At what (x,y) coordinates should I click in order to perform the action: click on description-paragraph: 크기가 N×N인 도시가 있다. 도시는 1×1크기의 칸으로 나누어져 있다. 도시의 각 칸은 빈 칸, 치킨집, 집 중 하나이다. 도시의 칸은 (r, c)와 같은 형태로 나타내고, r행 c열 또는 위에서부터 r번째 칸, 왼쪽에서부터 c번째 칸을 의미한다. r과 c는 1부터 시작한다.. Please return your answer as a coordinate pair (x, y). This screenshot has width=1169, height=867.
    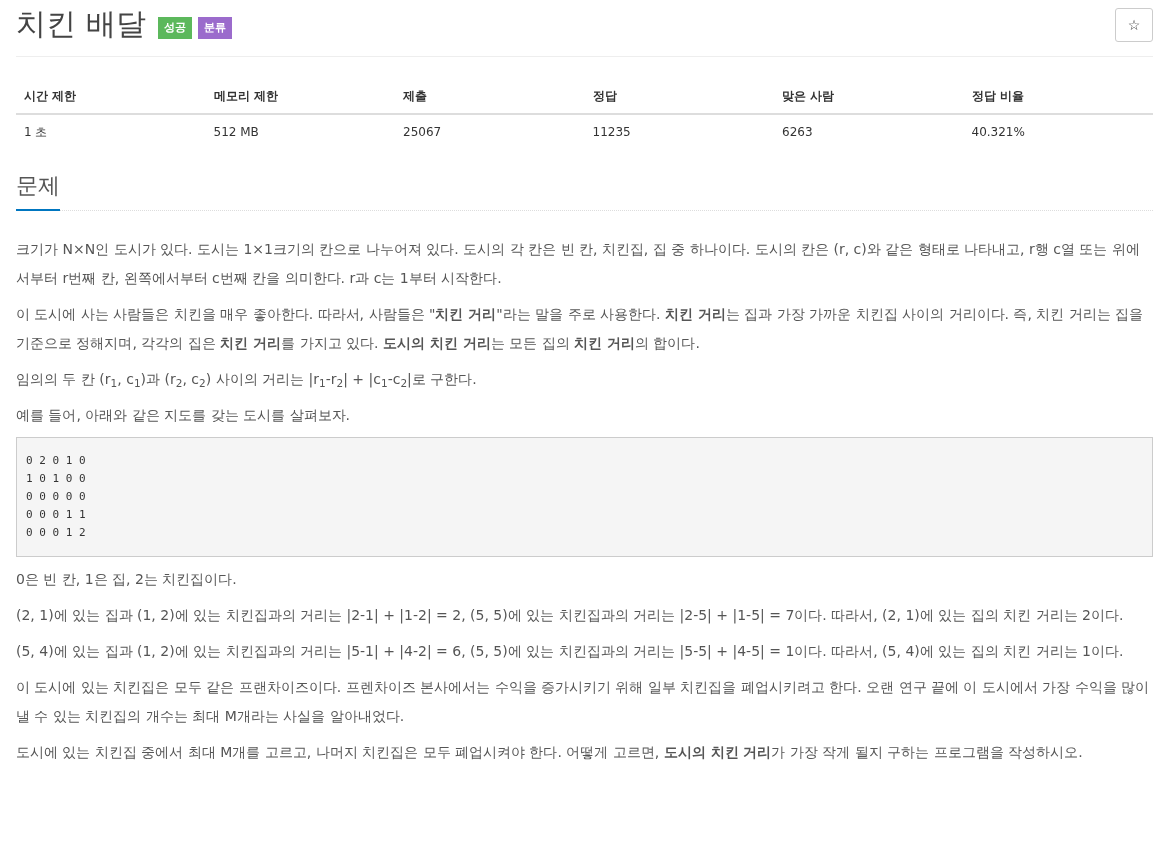
    Looking at the image, I should click on (578, 264).